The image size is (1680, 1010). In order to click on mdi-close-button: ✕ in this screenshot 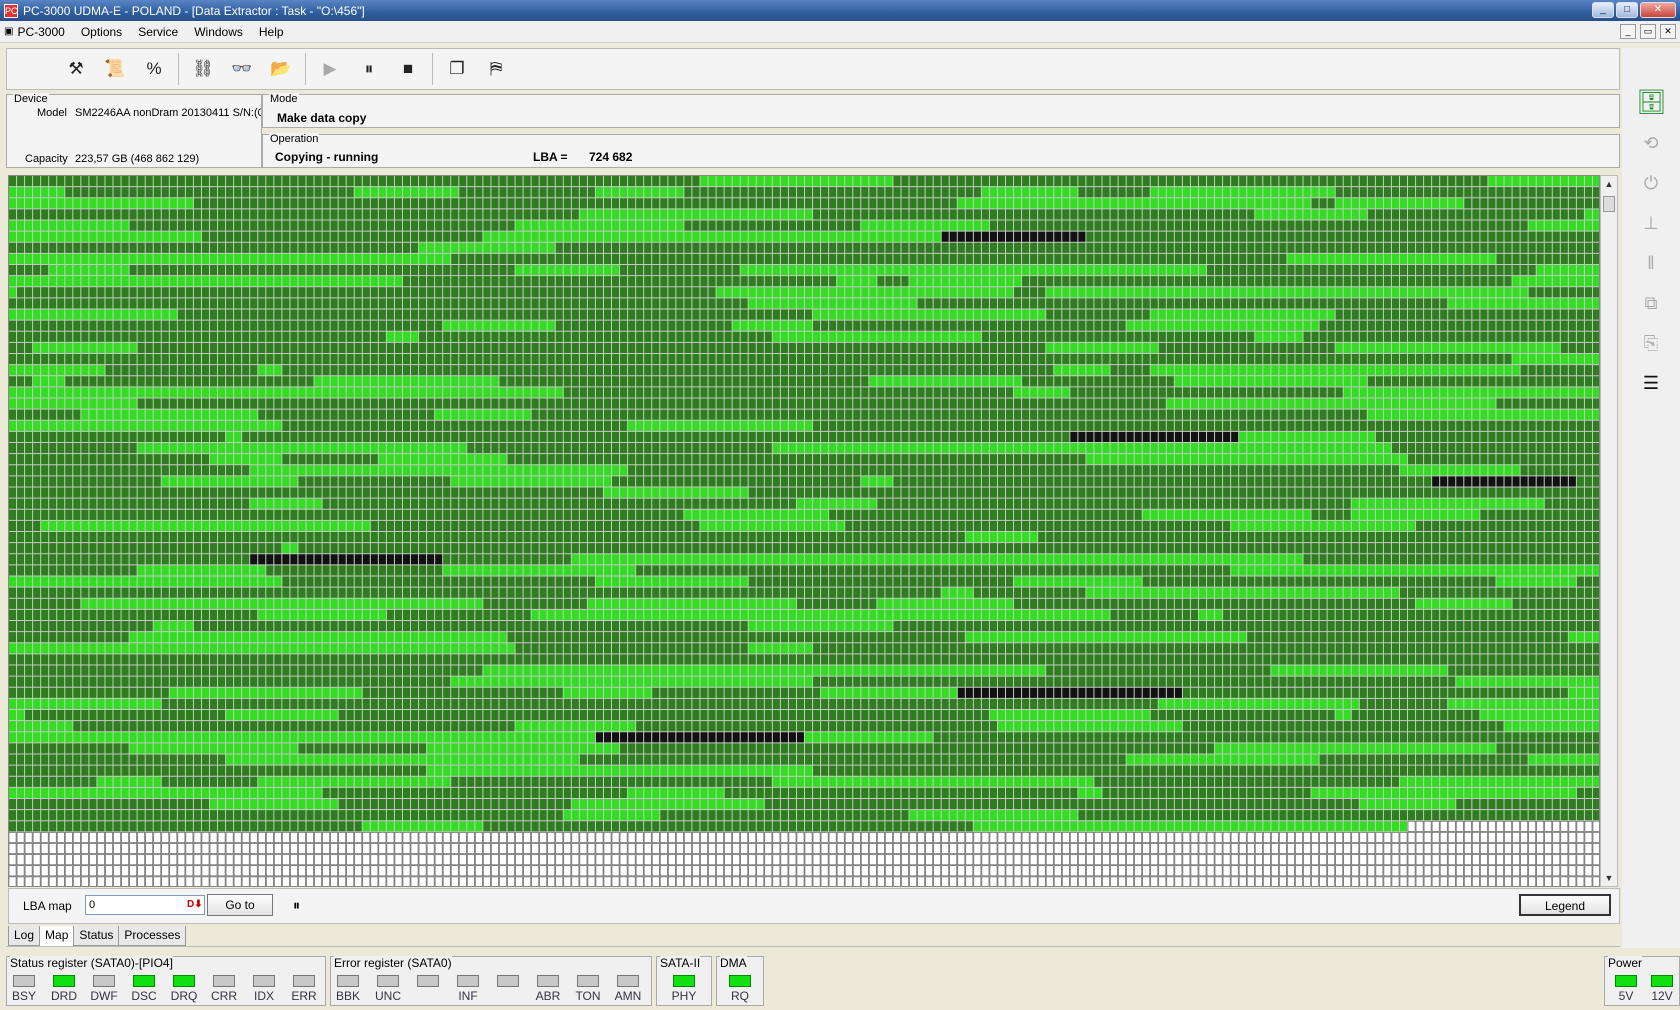, I will do `click(1668, 31)`.